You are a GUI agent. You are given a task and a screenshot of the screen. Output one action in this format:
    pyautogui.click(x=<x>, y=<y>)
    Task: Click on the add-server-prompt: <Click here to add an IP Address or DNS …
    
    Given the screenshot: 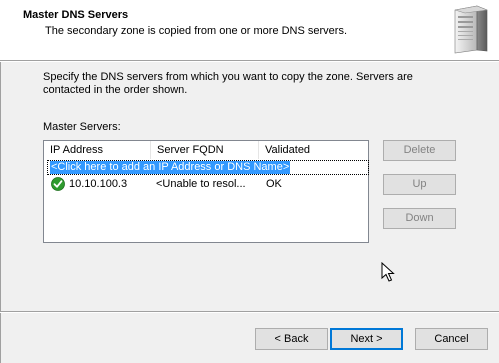 What is the action you would take?
    pyautogui.click(x=170, y=167)
    